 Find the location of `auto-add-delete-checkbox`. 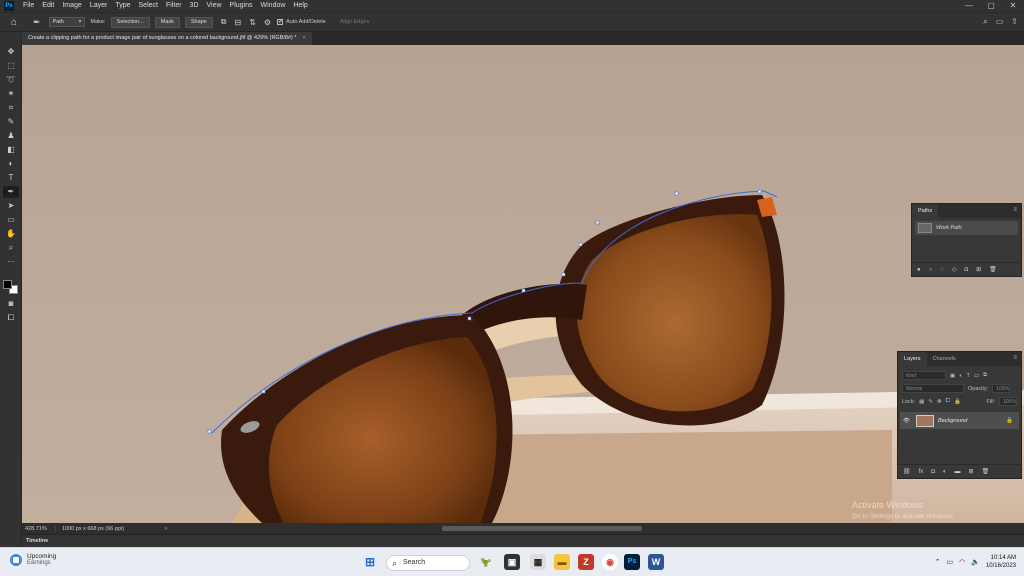

auto-add-delete-checkbox is located at coordinates (280, 21).